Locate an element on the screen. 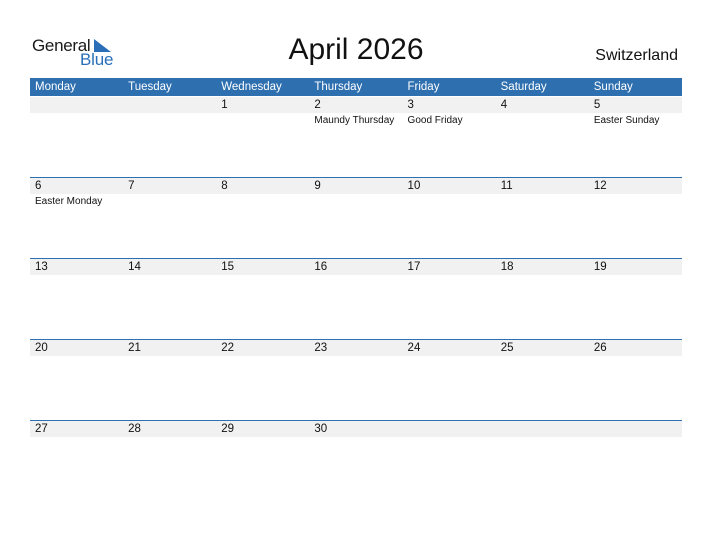 The height and width of the screenshot is (550, 712). day-number: 18 is located at coordinates (507, 267).